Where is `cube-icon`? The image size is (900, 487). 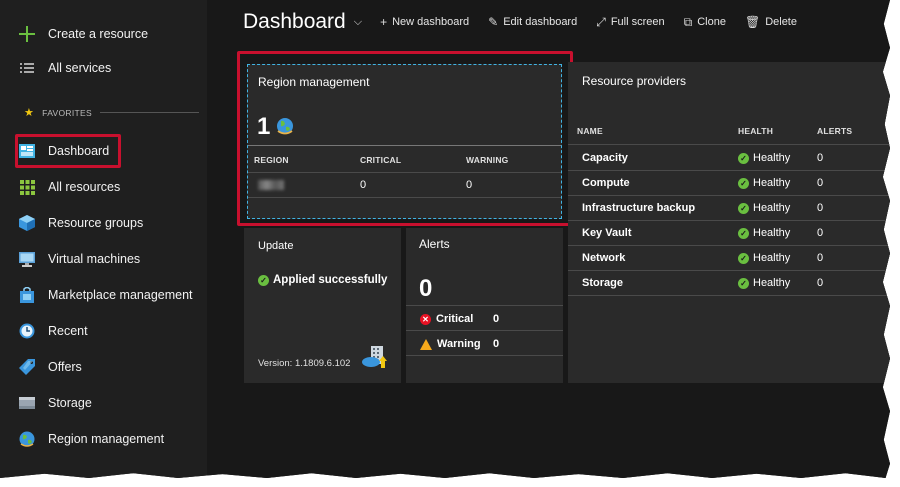
cube-icon is located at coordinates (27, 223).